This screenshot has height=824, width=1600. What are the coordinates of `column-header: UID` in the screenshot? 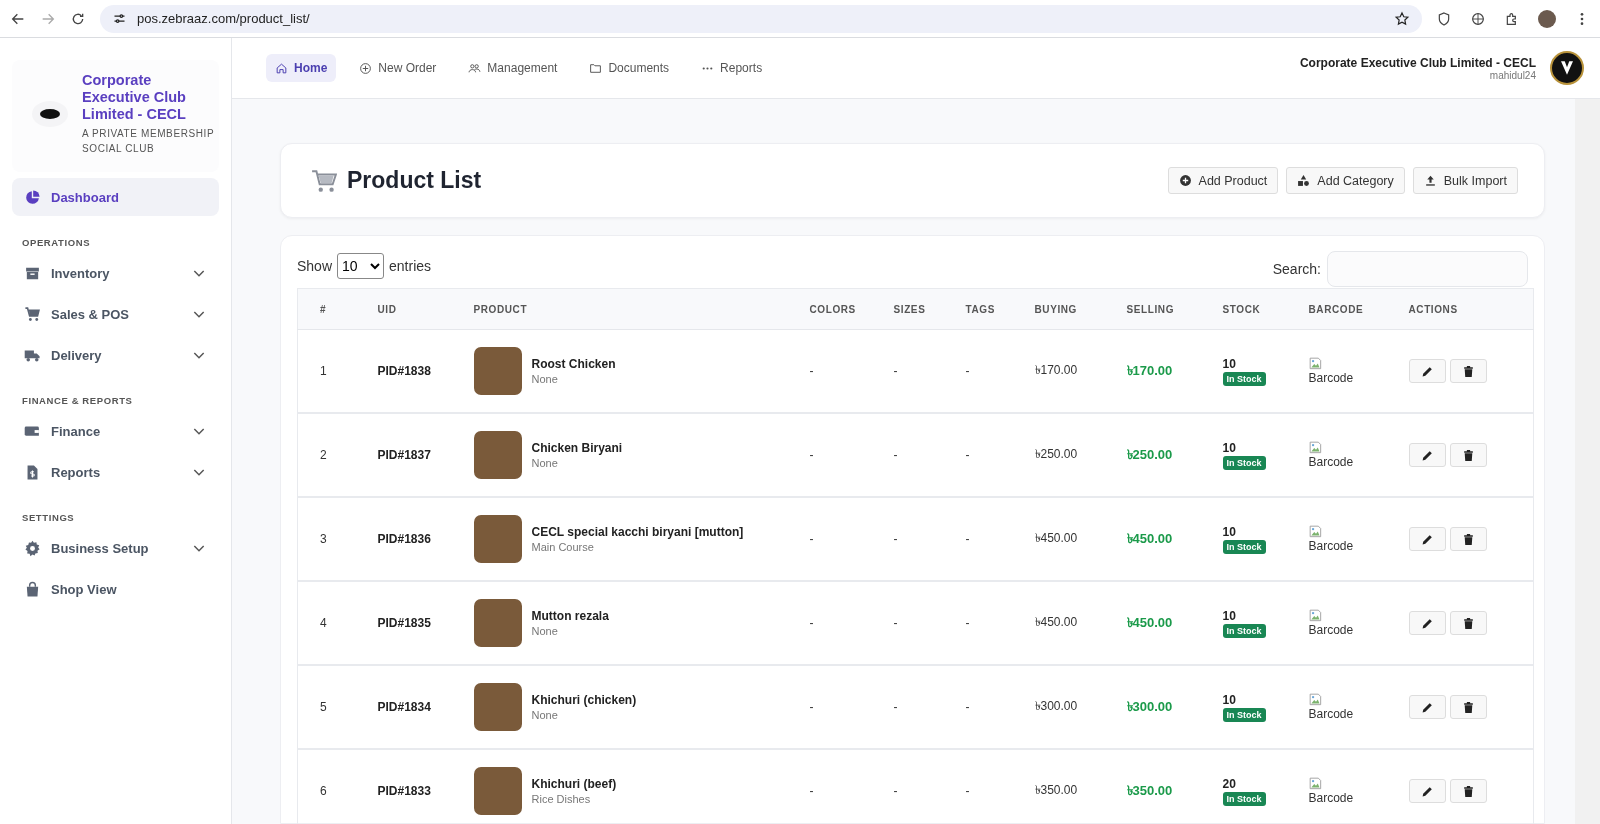 It's located at (425, 309).